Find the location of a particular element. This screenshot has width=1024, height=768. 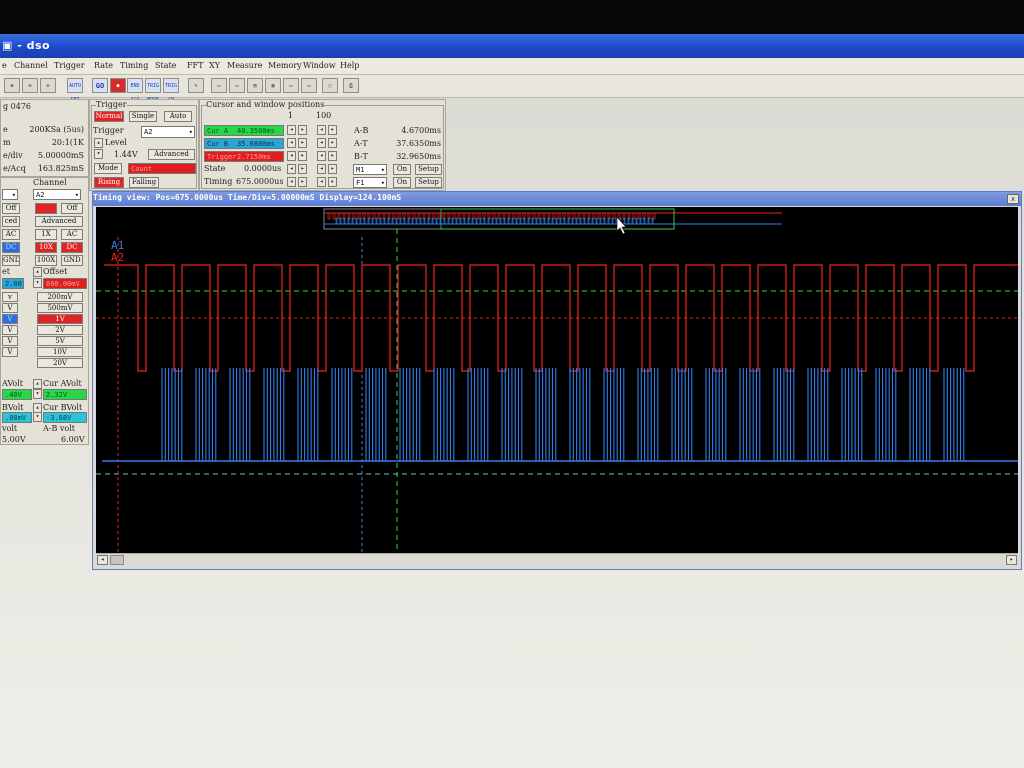

cursor-b-field: Cur B 35.6800ms is located at coordinates (244, 143).